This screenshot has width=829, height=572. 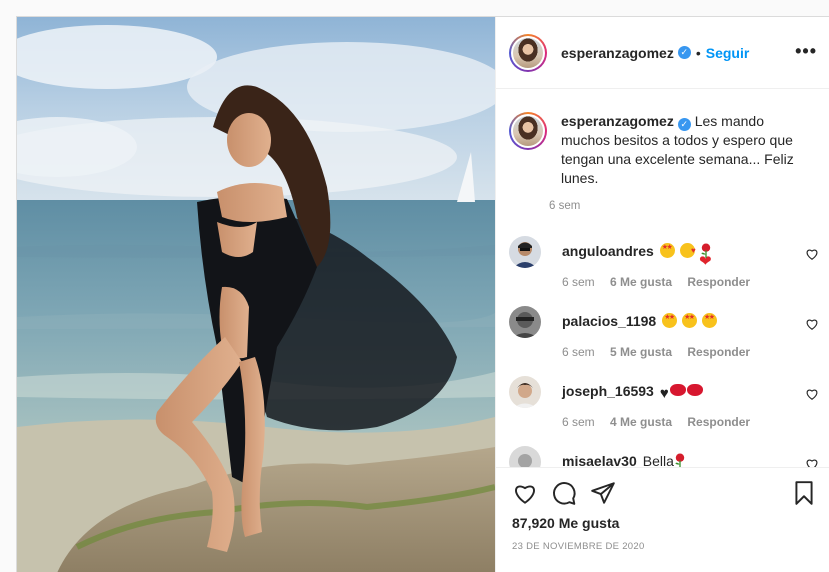 What do you see at coordinates (608, 391) in the screenshot?
I see `commenter-username: joseph_16593` at bounding box center [608, 391].